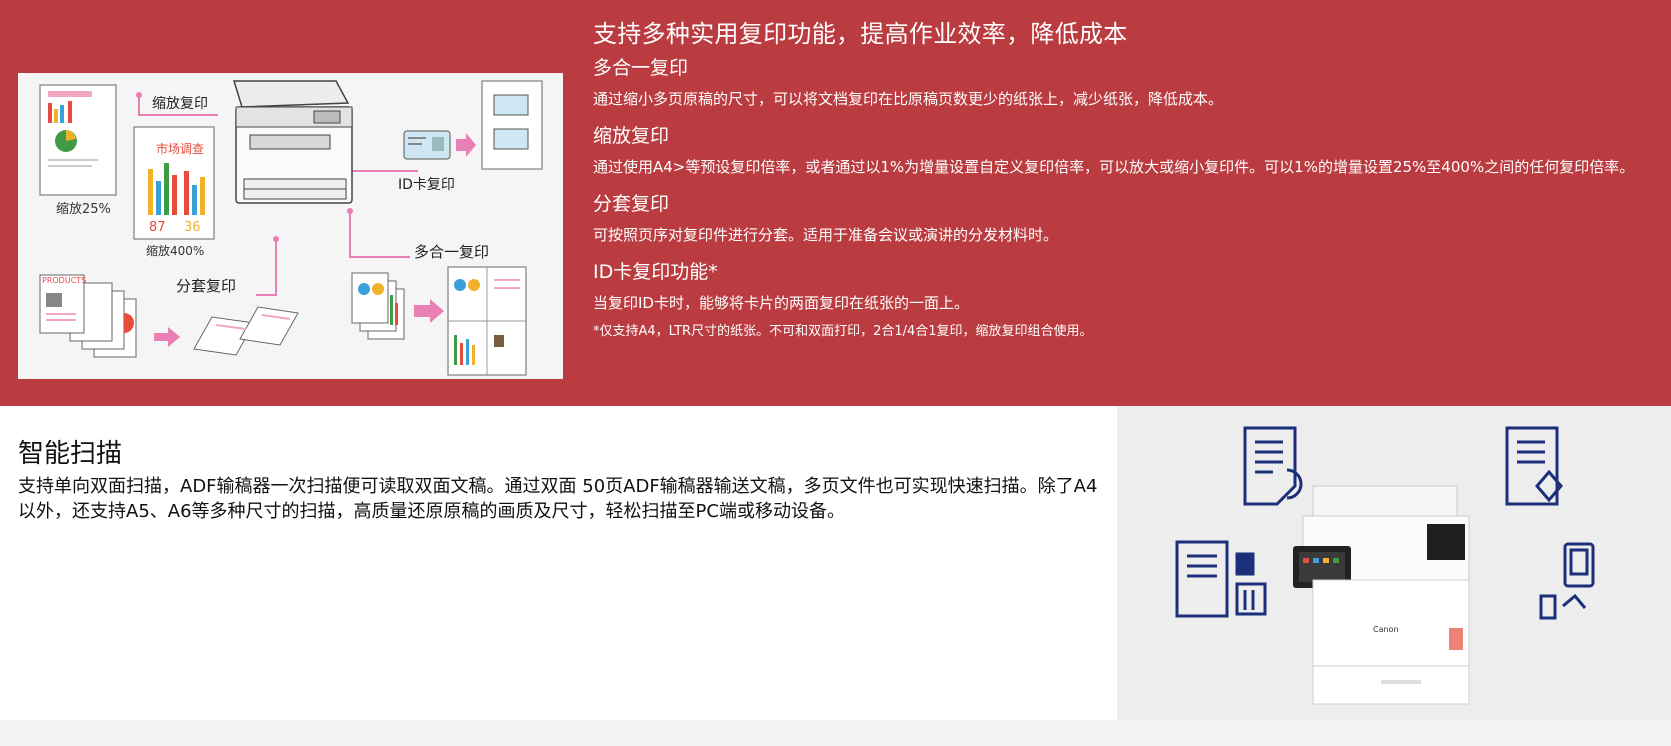 The image size is (1671, 746). I want to click on id-card-image, so click(427, 145).